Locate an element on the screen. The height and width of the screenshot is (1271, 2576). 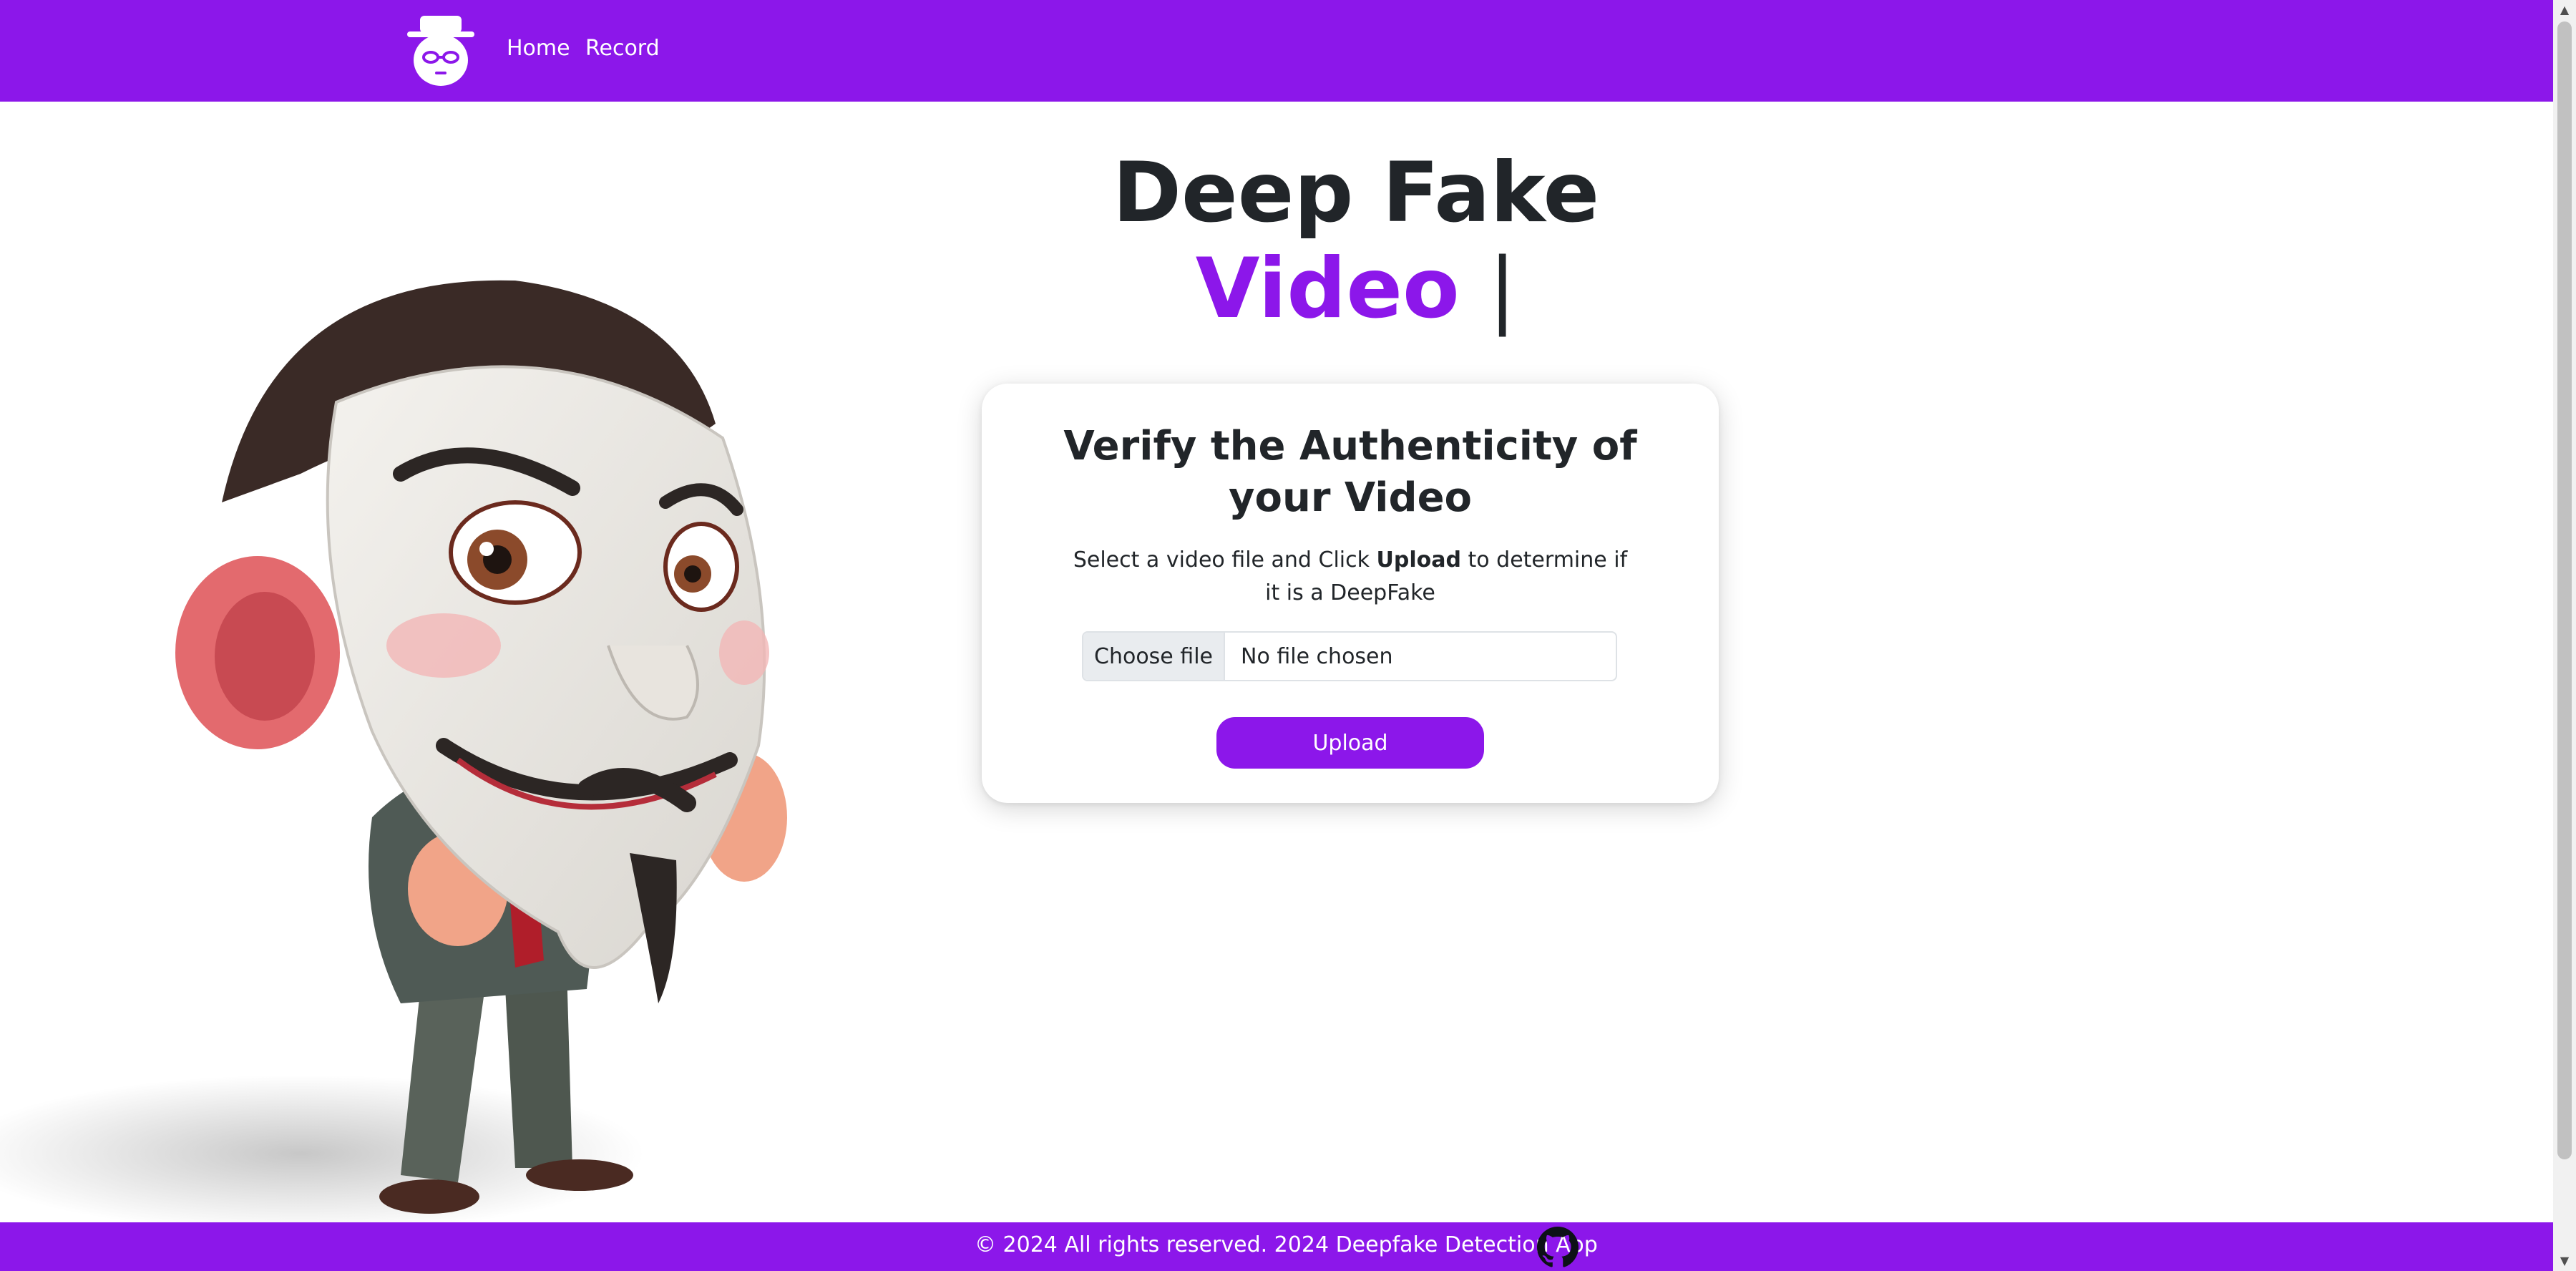
hero-title-line2: Video | is located at coordinates (1356, 289).